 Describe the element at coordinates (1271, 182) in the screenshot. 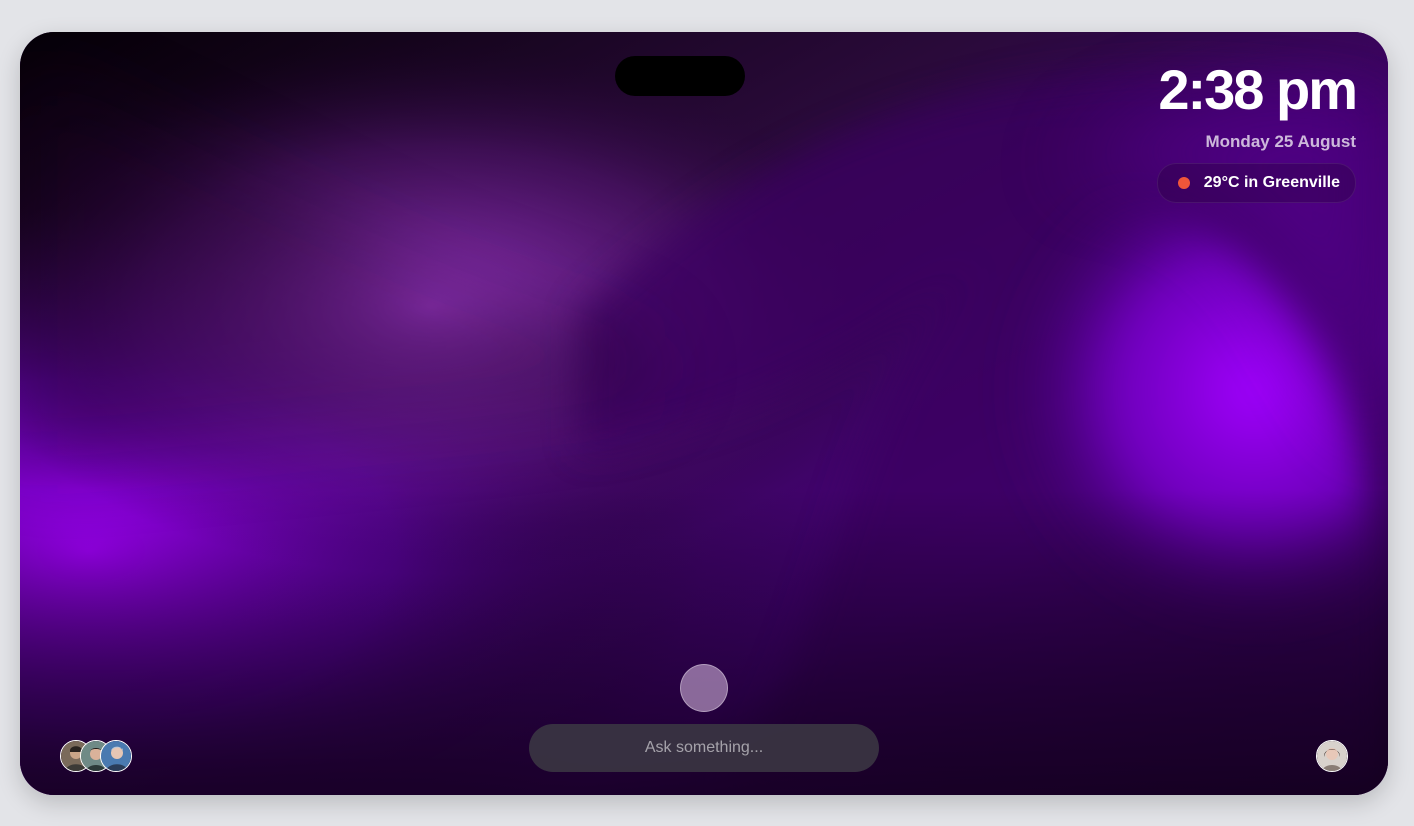

I see `weather-text: 29°C in Greenville` at that location.